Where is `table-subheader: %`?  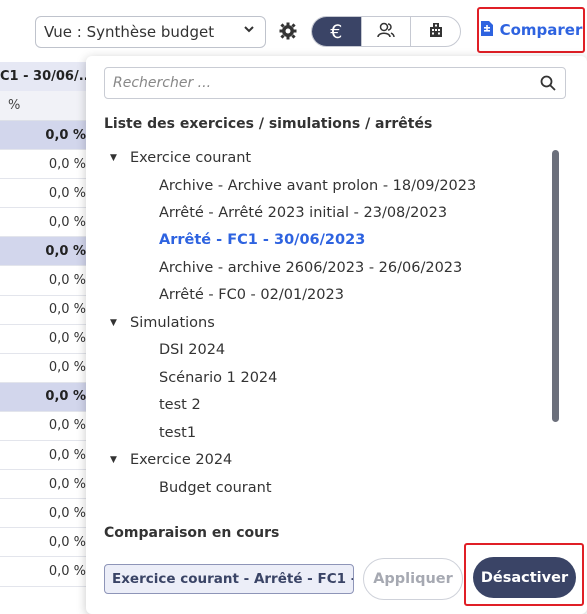
table-subheader: % is located at coordinates (50, 106).